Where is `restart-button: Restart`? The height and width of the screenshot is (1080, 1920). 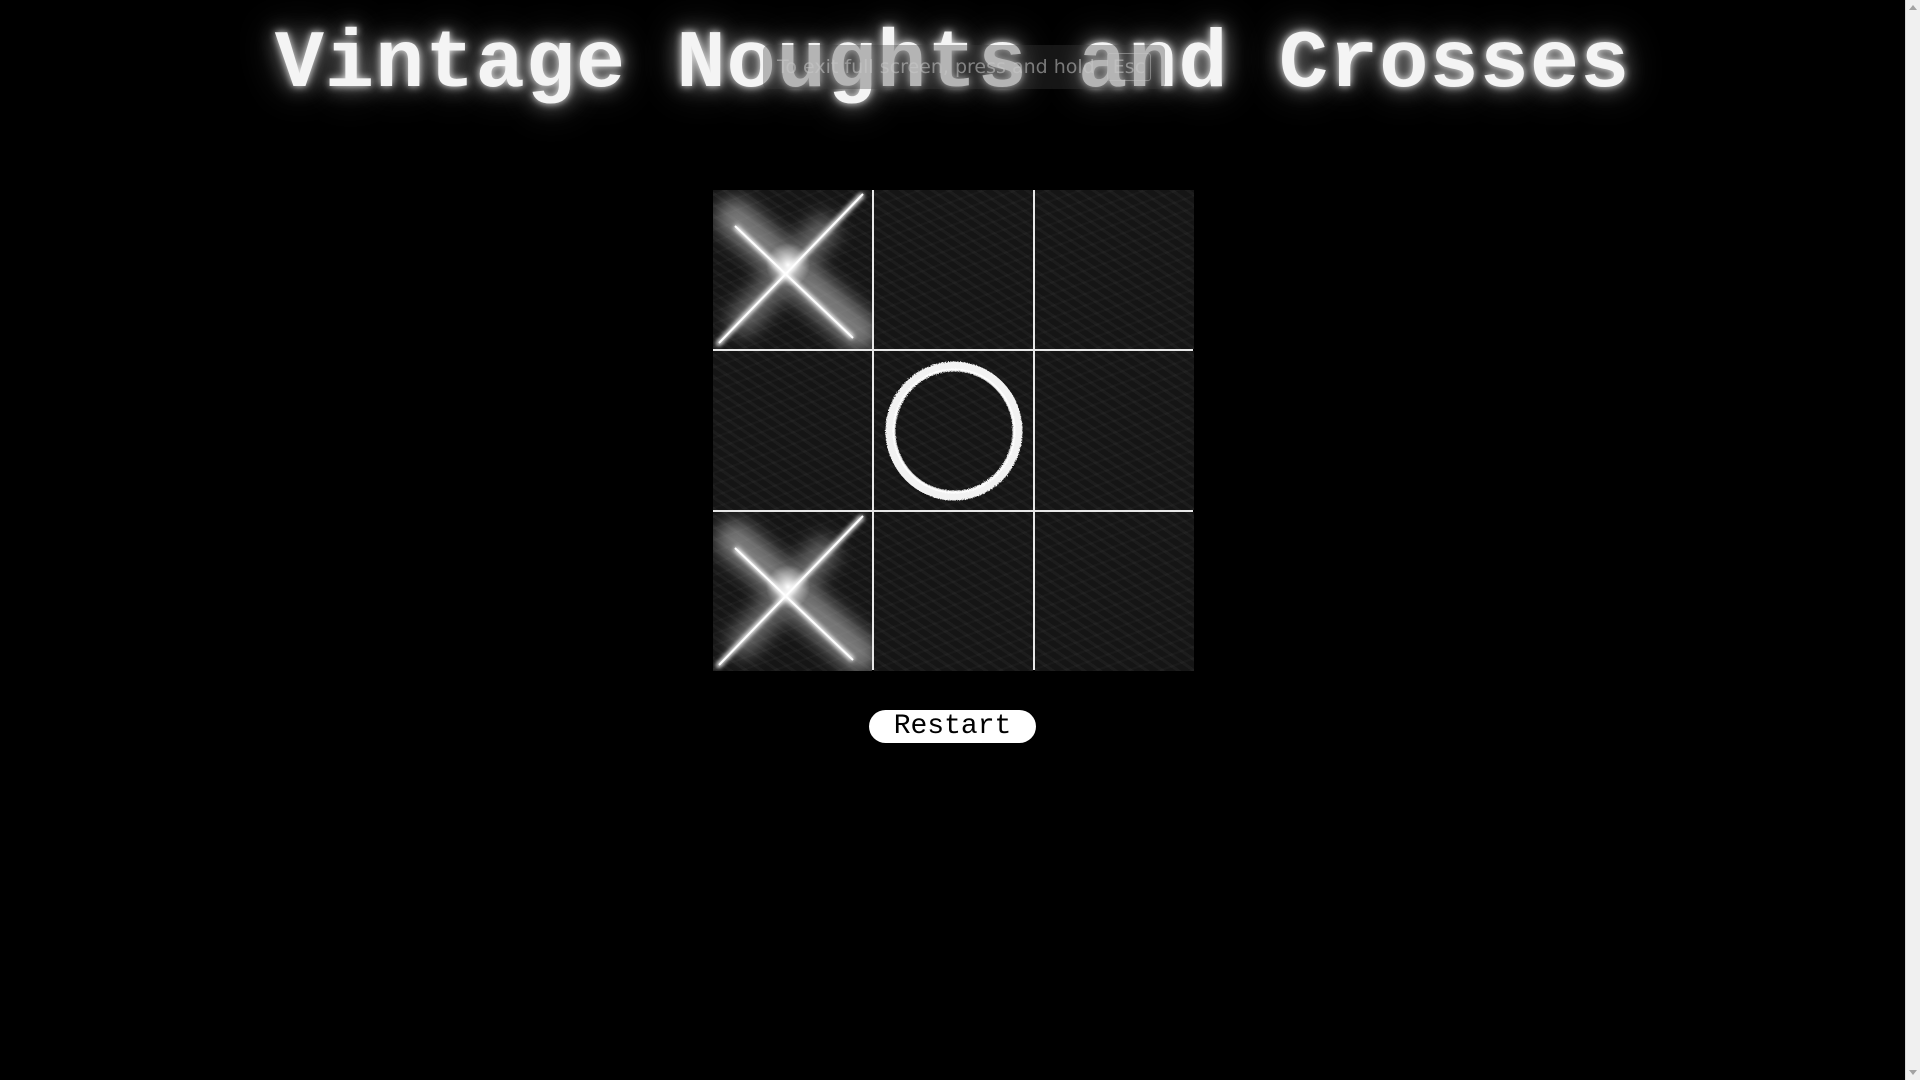
restart-button: Restart is located at coordinates (952, 726).